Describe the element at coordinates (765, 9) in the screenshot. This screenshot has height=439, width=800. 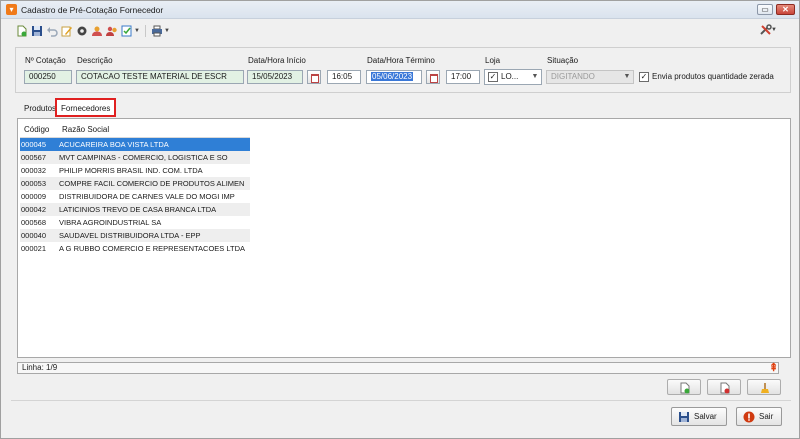
I see `minimize-button: ▭` at that location.